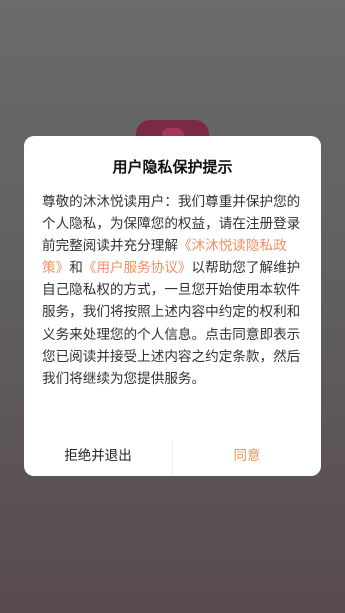 The width and height of the screenshot is (345, 613). Describe the element at coordinates (247, 456) in the screenshot. I see `agree-button: 同意` at that location.